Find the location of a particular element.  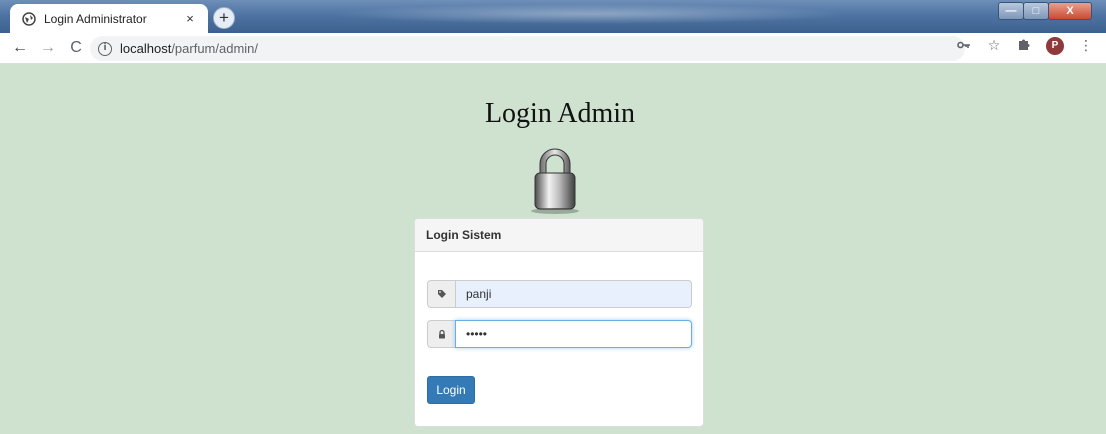

tab-title: Login Administrator is located at coordinates (95, 18).